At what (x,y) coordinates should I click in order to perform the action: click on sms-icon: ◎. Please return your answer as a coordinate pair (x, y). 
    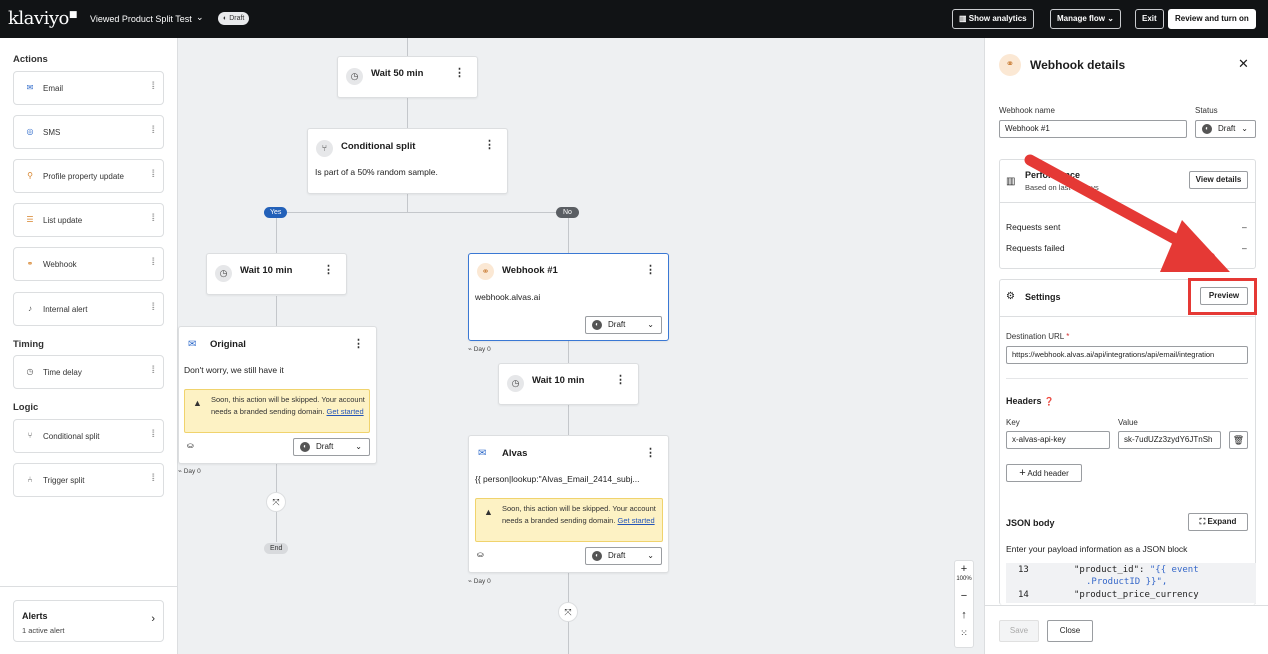
    Looking at the image, I should click on (30, 131).